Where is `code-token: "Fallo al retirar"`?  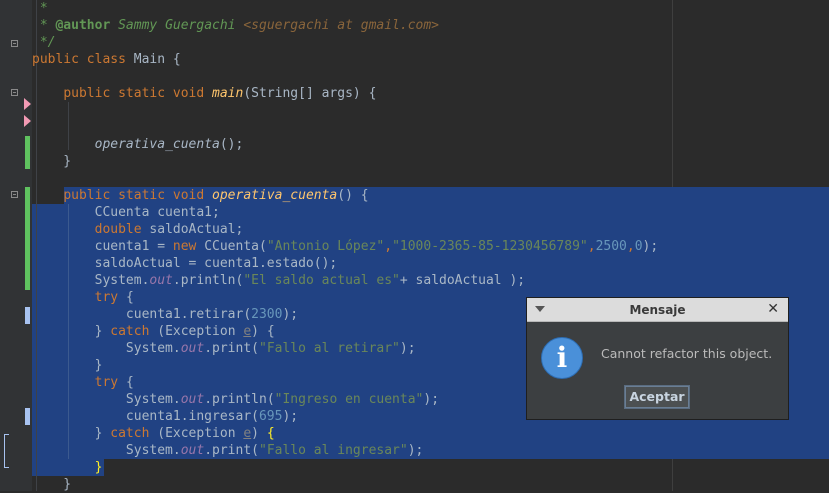 code-token: "Fallo al retirar" is located at coordinates (329, 348).